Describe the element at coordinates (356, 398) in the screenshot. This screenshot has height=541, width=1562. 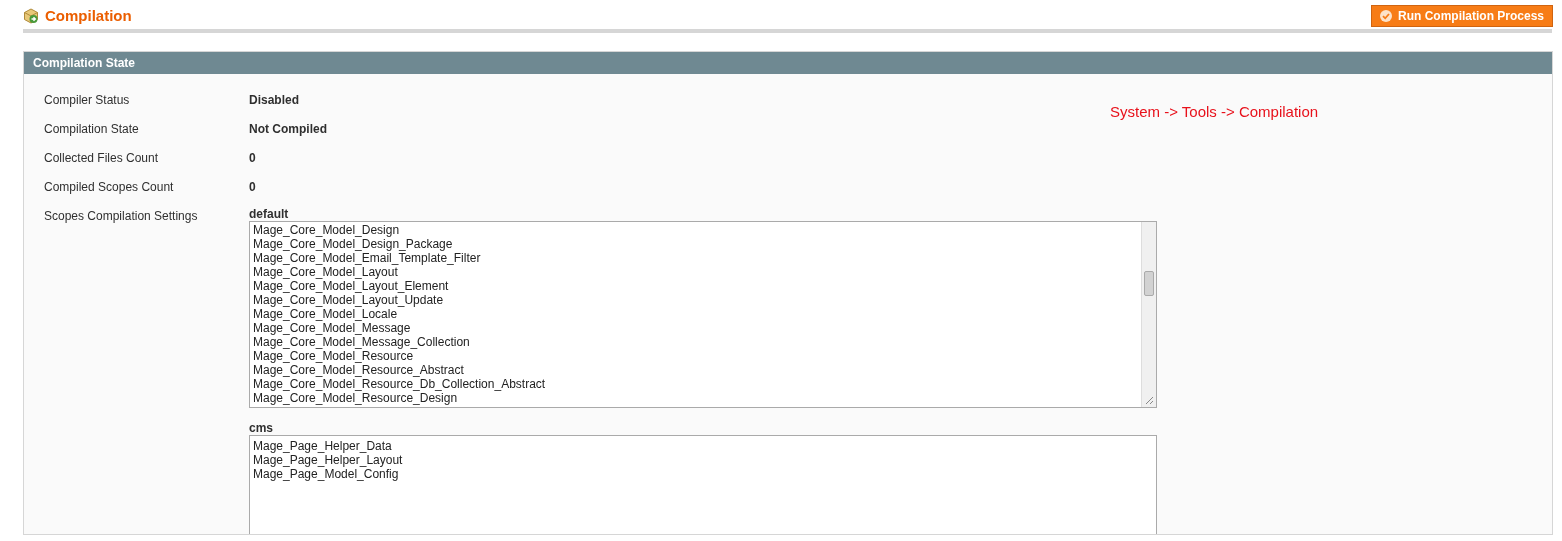
I see `class-name: Mage_Core_Model_Resource_Design` at that location.